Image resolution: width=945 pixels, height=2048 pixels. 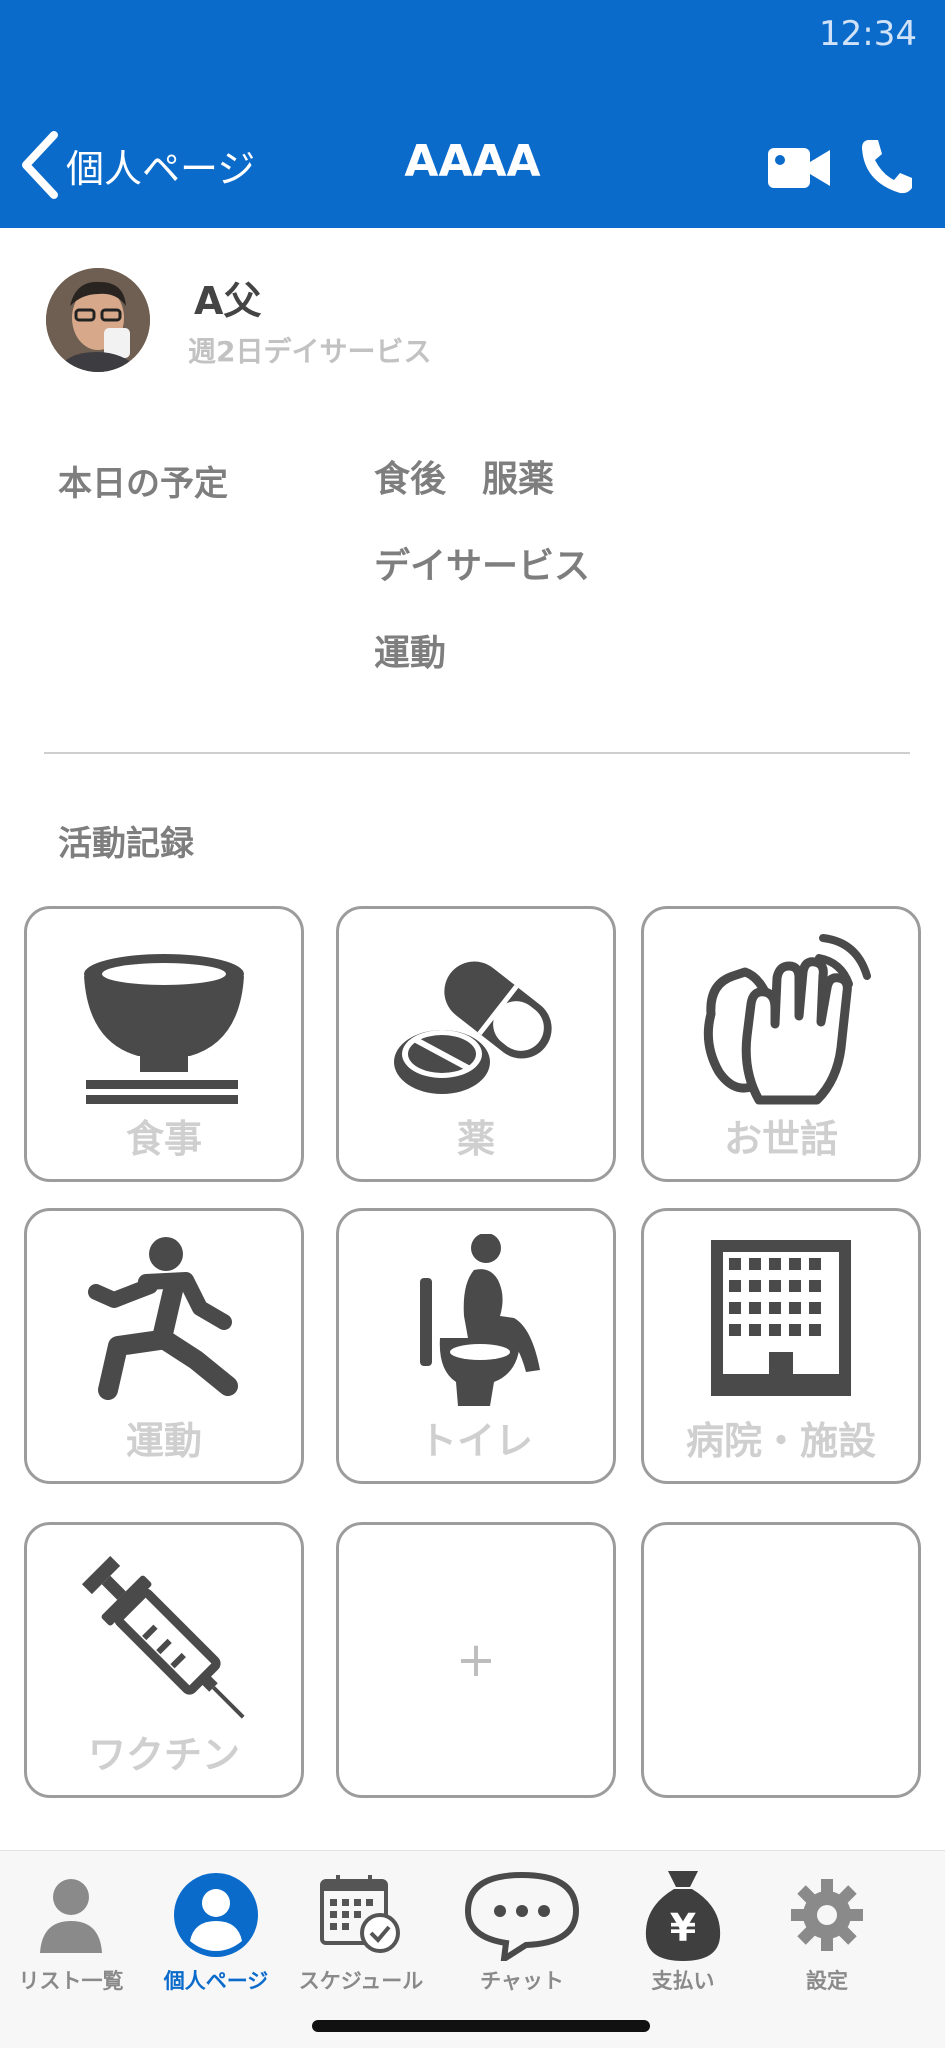 I want to click on profile-subtitle: 週2日デイサービス, so click(x=310, y=351).